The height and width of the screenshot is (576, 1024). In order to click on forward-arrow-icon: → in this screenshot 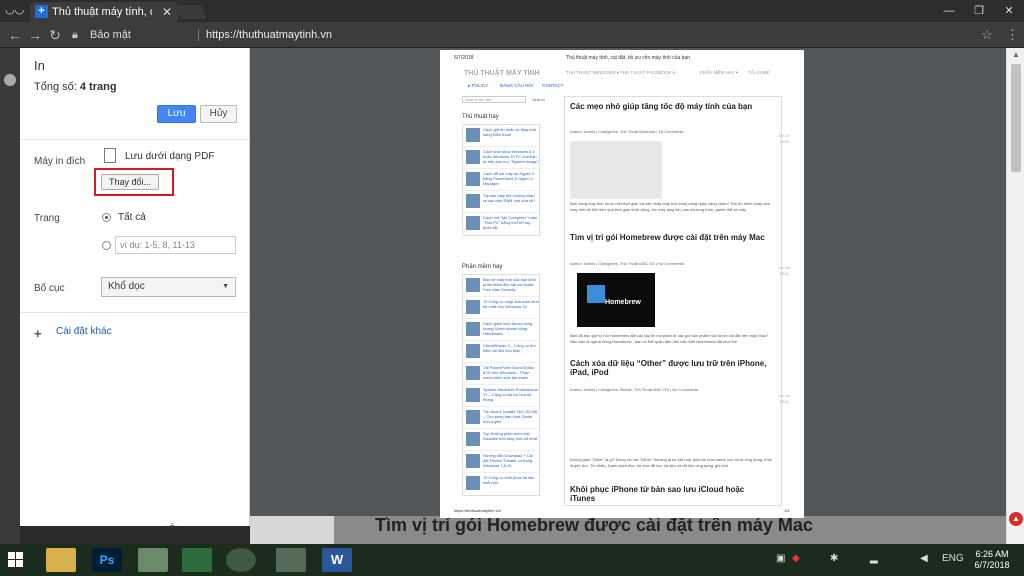, I will do `click(35, 35)`.